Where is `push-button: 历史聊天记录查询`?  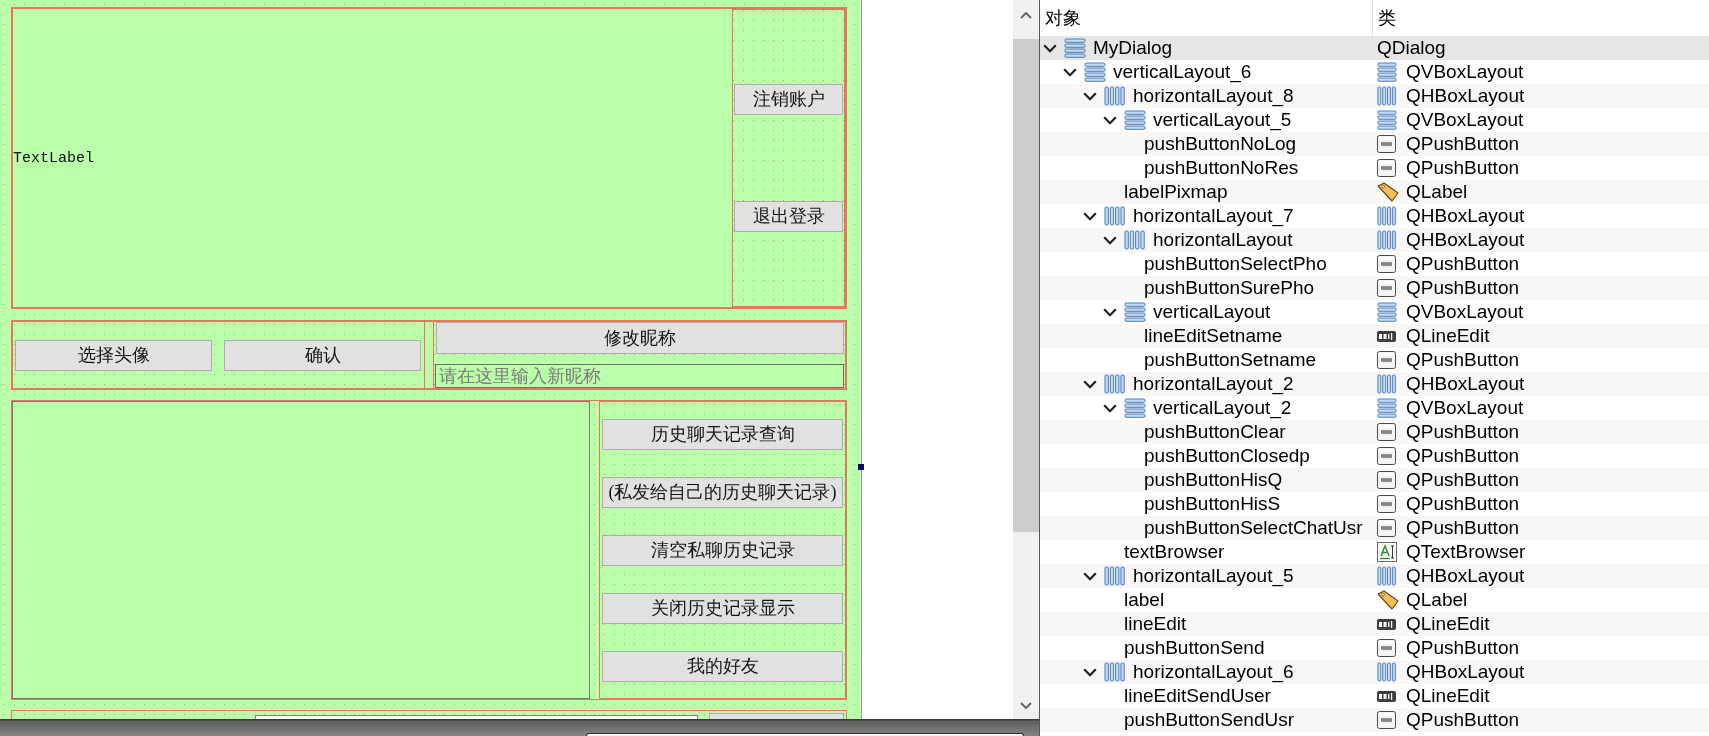 push-button: 历史聊天记录查询 is located at coordinates (722, 434).